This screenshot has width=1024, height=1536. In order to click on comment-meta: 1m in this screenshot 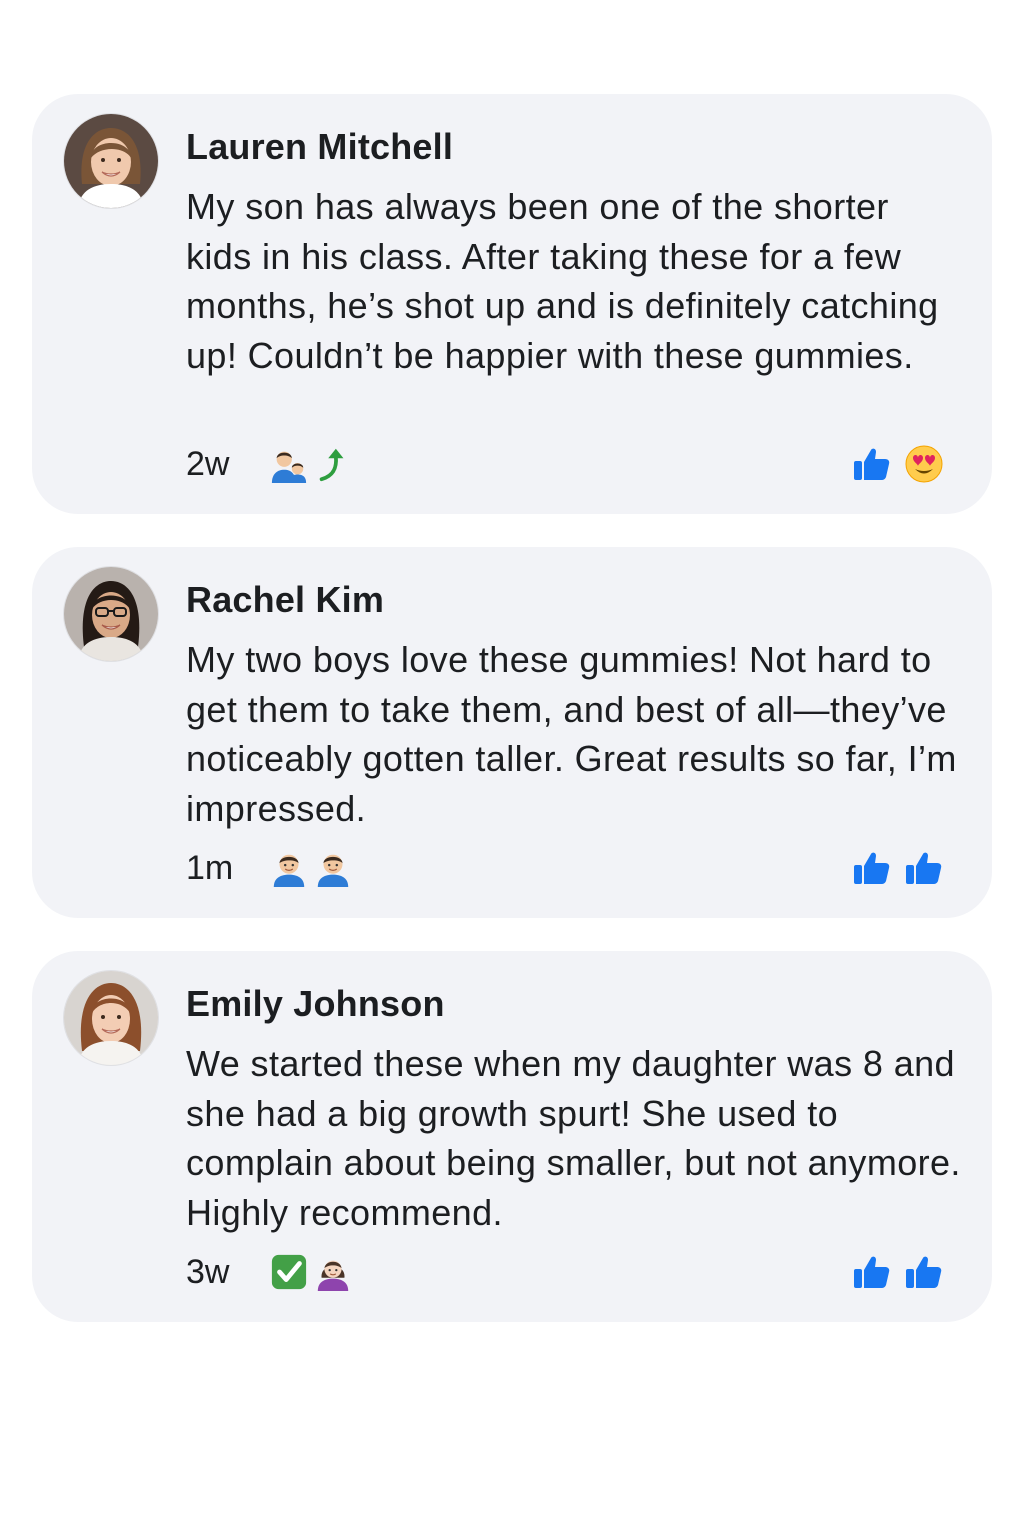, I will do `click(272, 868)`.